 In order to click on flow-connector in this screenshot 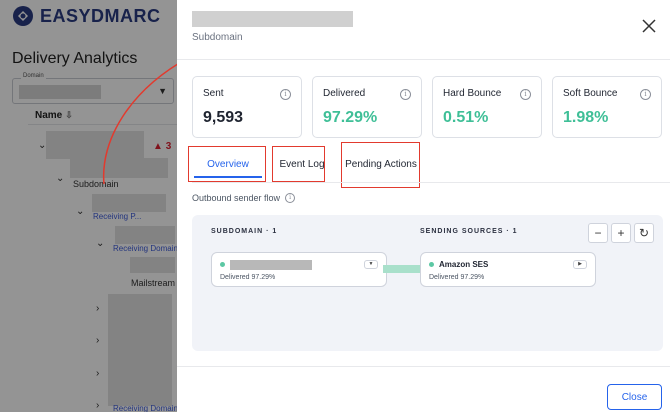, I will do `click(401, 269)`.